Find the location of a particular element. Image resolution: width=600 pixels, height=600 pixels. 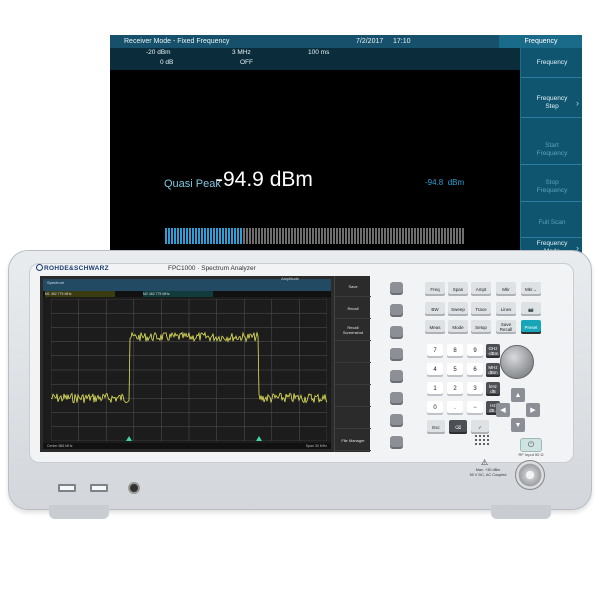

center-frequency: Center 686 MHz is located at coordinates (60, 446).